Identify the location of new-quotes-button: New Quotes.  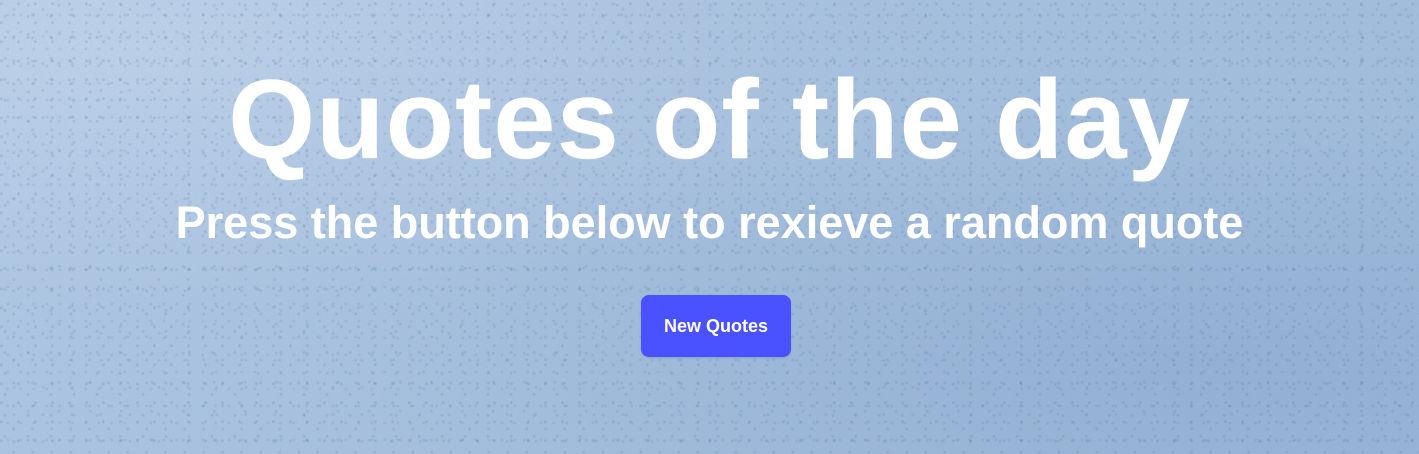
(716, 326).